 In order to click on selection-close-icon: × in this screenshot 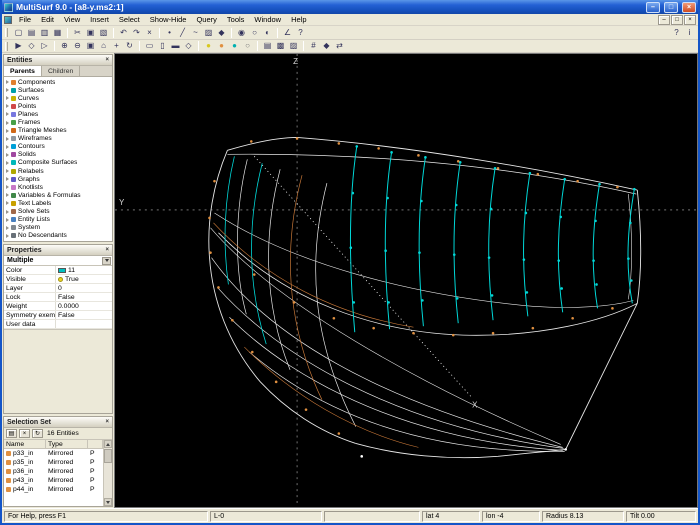, I will do `click(107, 422)`.